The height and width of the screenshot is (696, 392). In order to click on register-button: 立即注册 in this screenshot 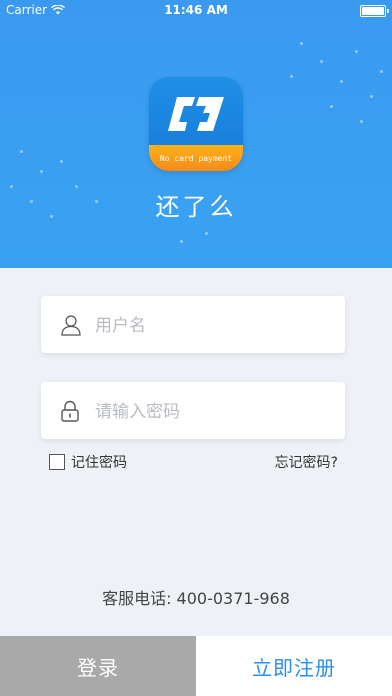, I will do `click(294, 666)`.